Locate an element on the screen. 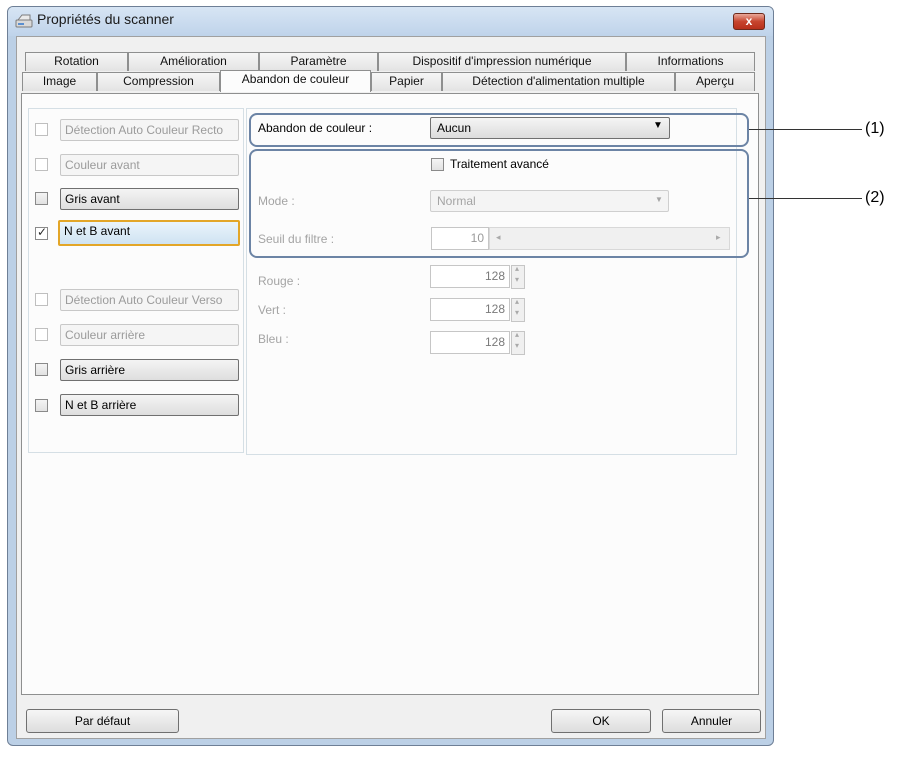 The width and height of the screenshot is (898, 759). checkbox-gray-back is located at coordinates (41, 369).